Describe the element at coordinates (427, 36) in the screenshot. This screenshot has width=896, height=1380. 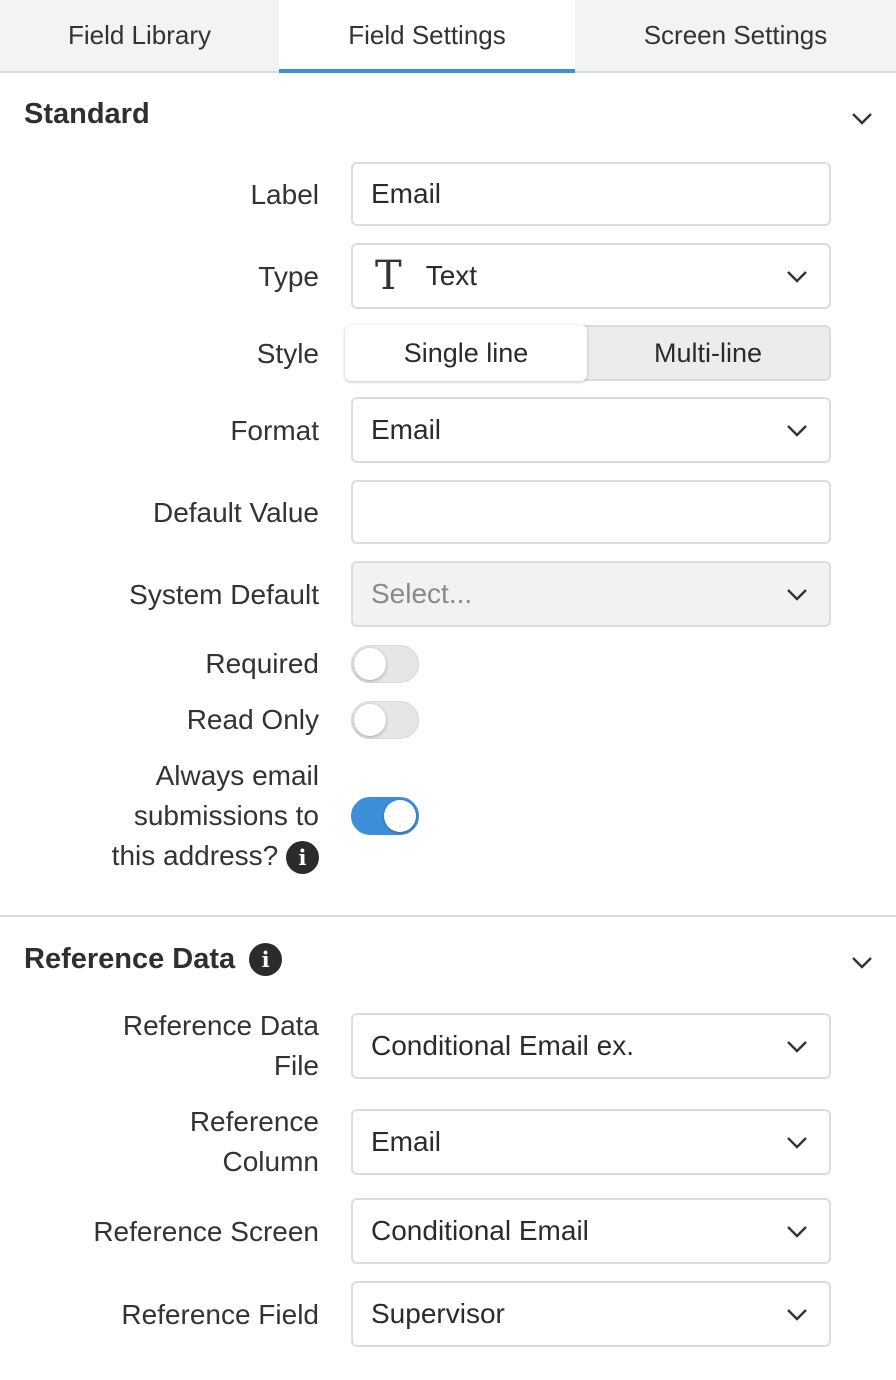
I see `tab-field-settings: Field Settings` at that location.